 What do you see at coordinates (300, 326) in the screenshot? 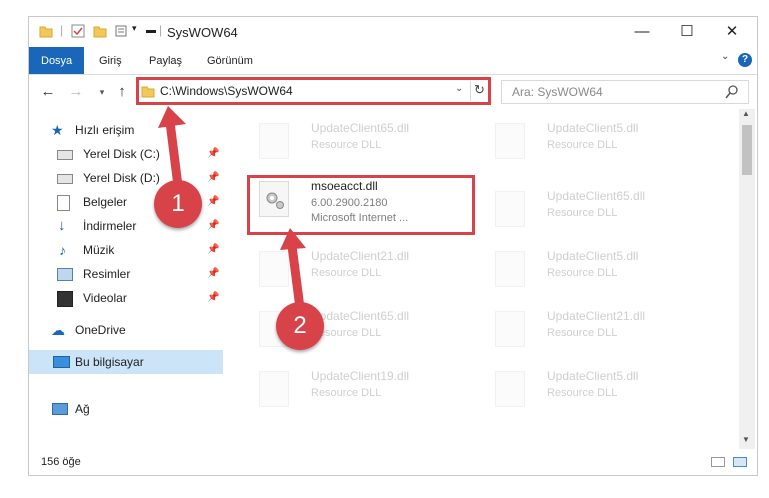
I see `step-badge-2: 2` at bounding box center [300, 326].